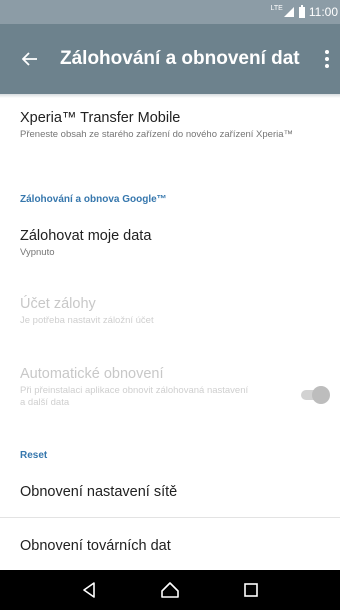 This screenshot has width=340, height=610. What do you see at coordinates (323, 12) in the screenshot?
I see `status-time: 11:00` at bounding box center [323, 12].